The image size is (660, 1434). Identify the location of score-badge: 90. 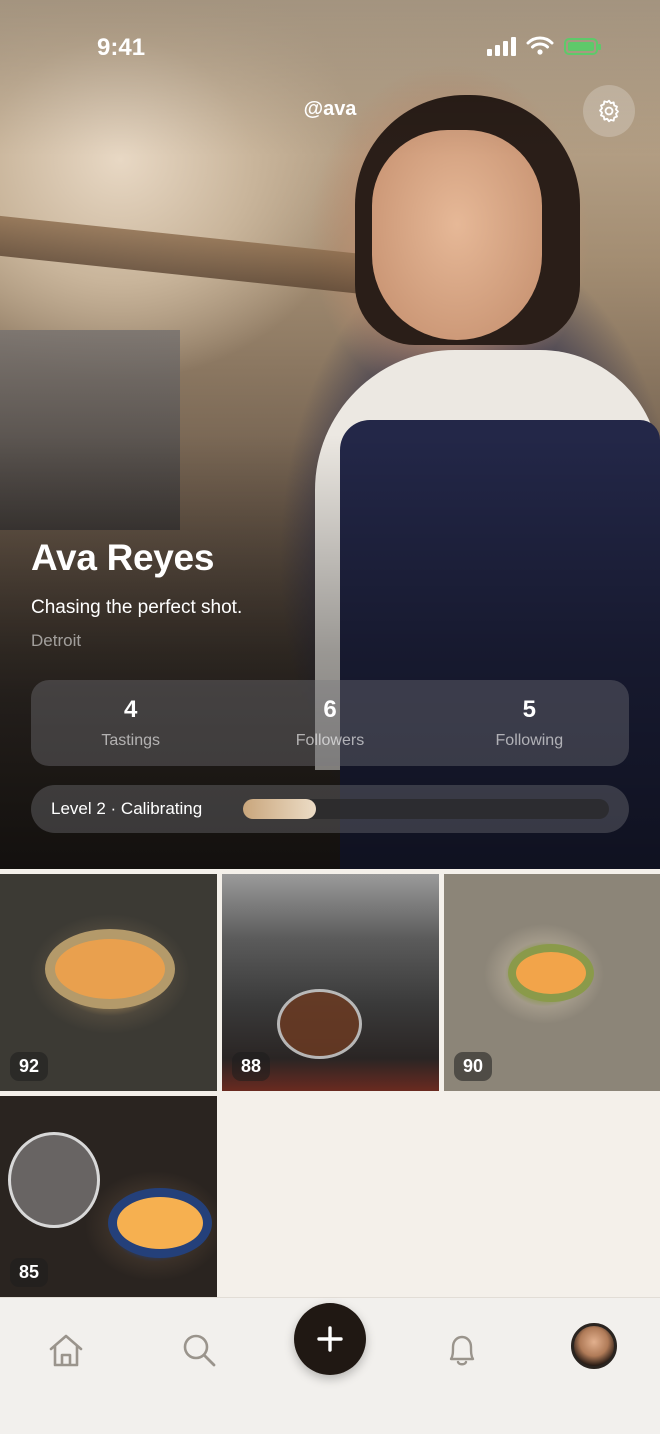
(473, 1066).